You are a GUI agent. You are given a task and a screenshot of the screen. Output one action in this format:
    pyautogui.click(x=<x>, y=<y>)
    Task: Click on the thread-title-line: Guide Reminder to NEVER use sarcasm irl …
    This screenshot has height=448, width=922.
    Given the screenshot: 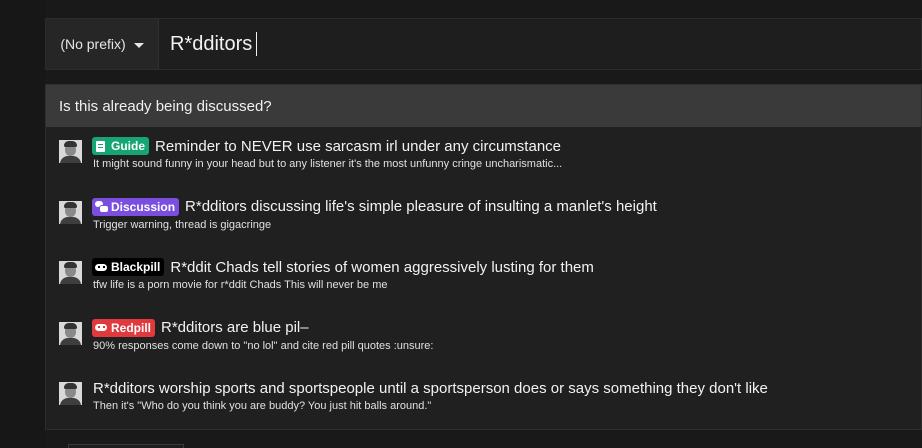 What is the action you would take?
    pyautogui.click(x=327, y=146)
    